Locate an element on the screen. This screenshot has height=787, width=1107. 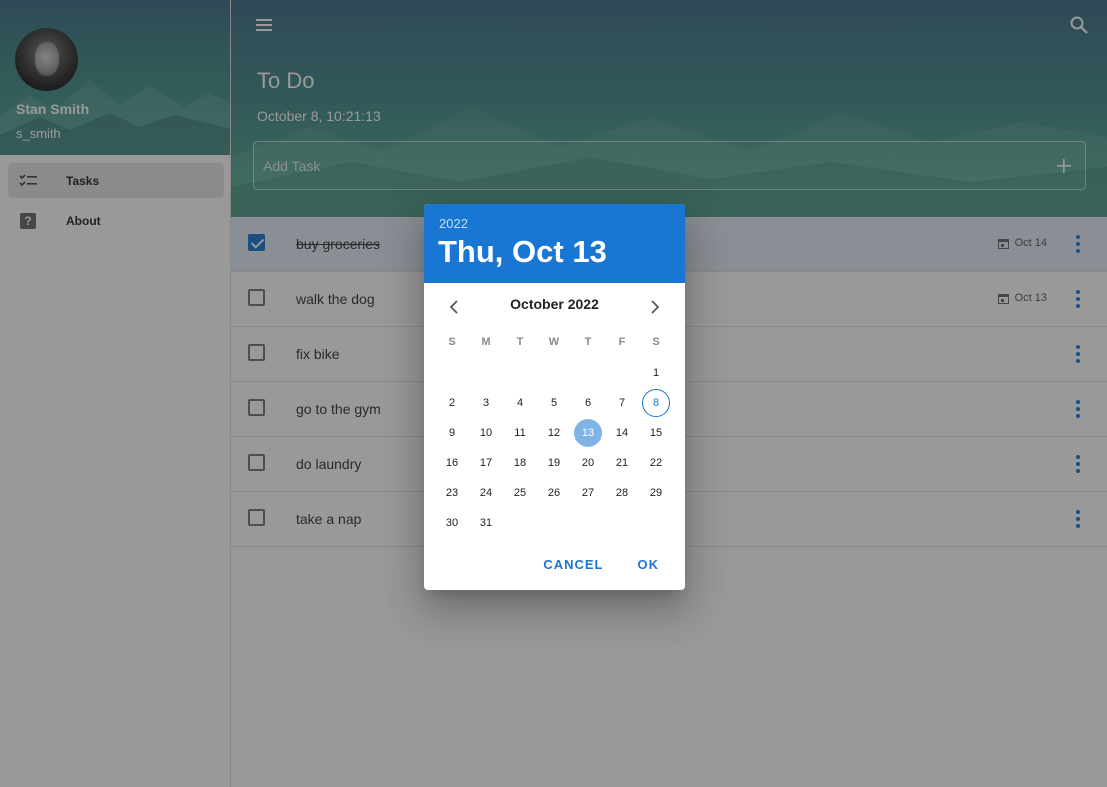
picker-selected-date: Thu, Oct 13 is located at coordinates (522, 251).